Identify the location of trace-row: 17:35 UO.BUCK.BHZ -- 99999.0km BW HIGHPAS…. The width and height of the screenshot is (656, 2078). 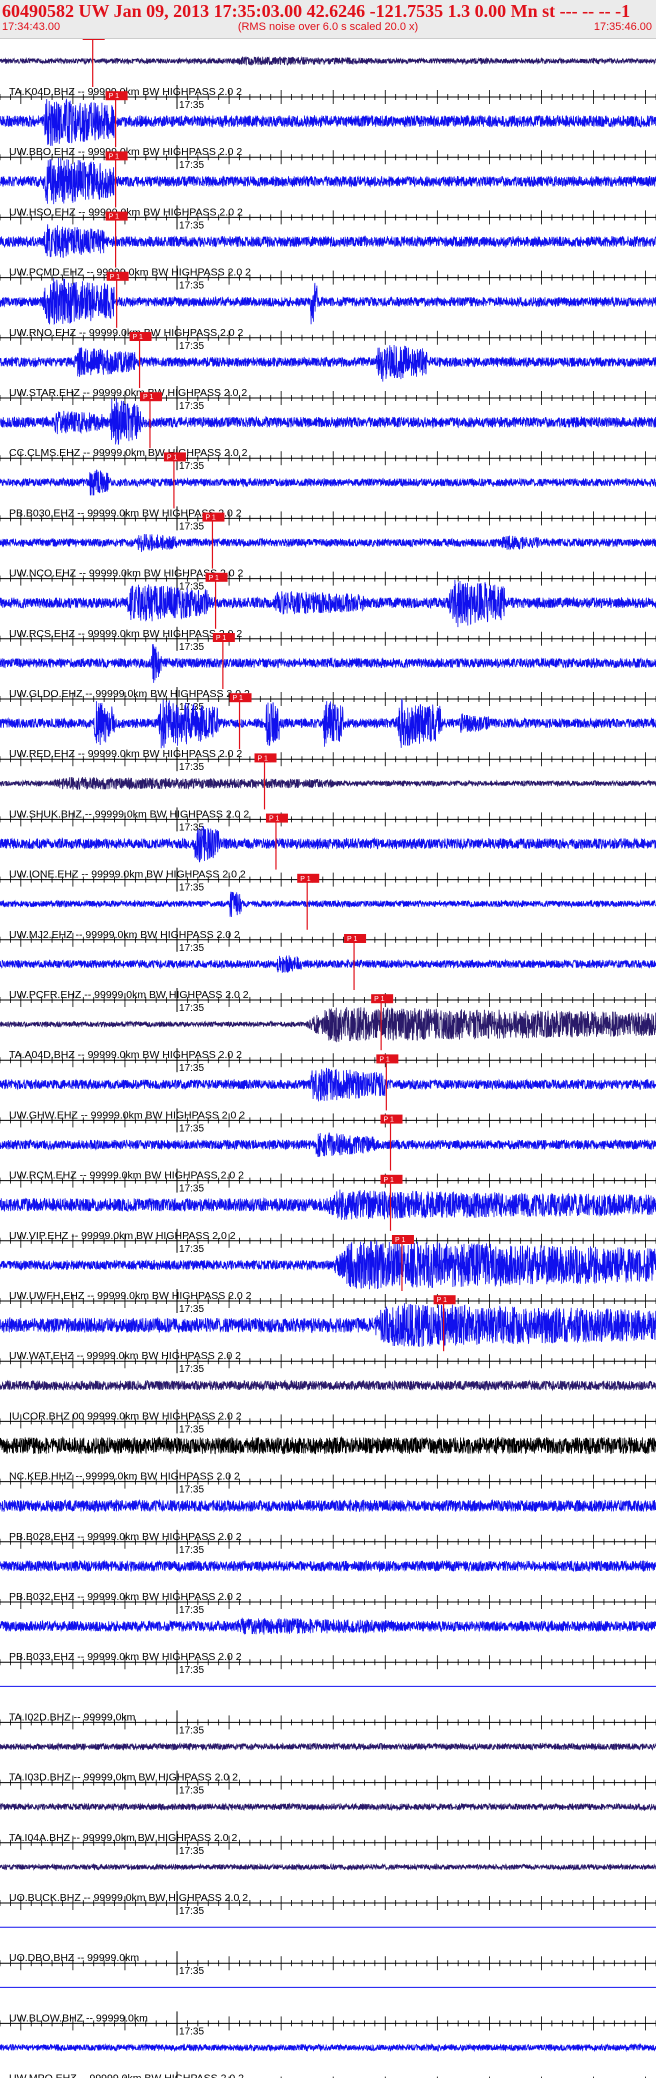
(328, 1889).